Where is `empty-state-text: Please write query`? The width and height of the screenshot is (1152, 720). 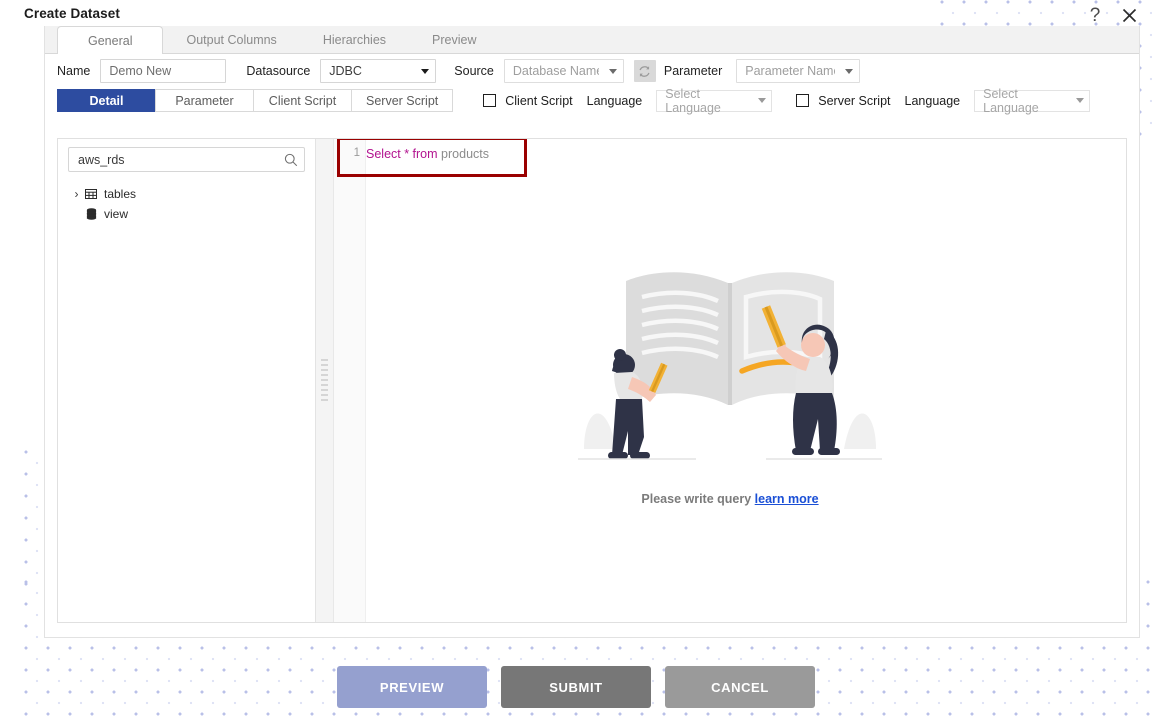 empty-state-text: Please write query is located at coordinates (696, 499).